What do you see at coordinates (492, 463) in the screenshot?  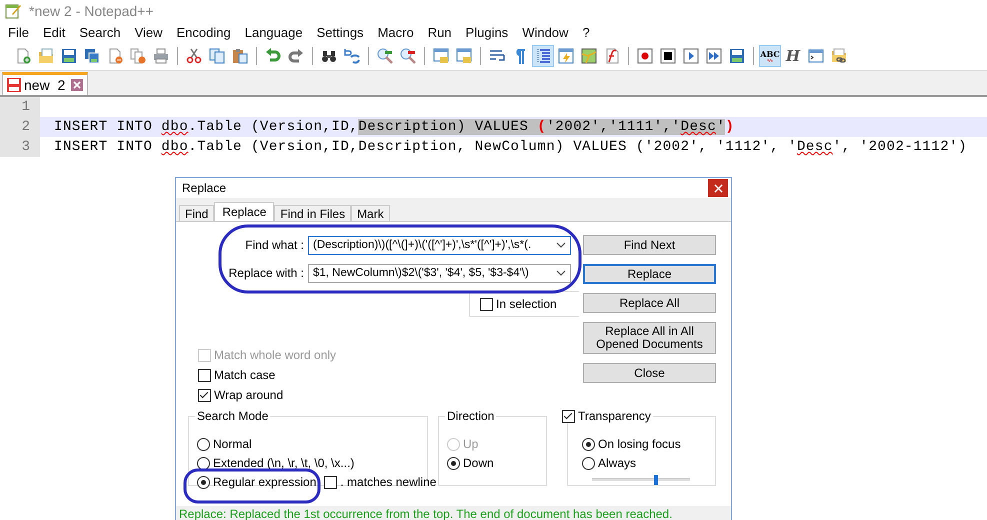 I see `radio-button: Down` at bounding box center [492, 463].